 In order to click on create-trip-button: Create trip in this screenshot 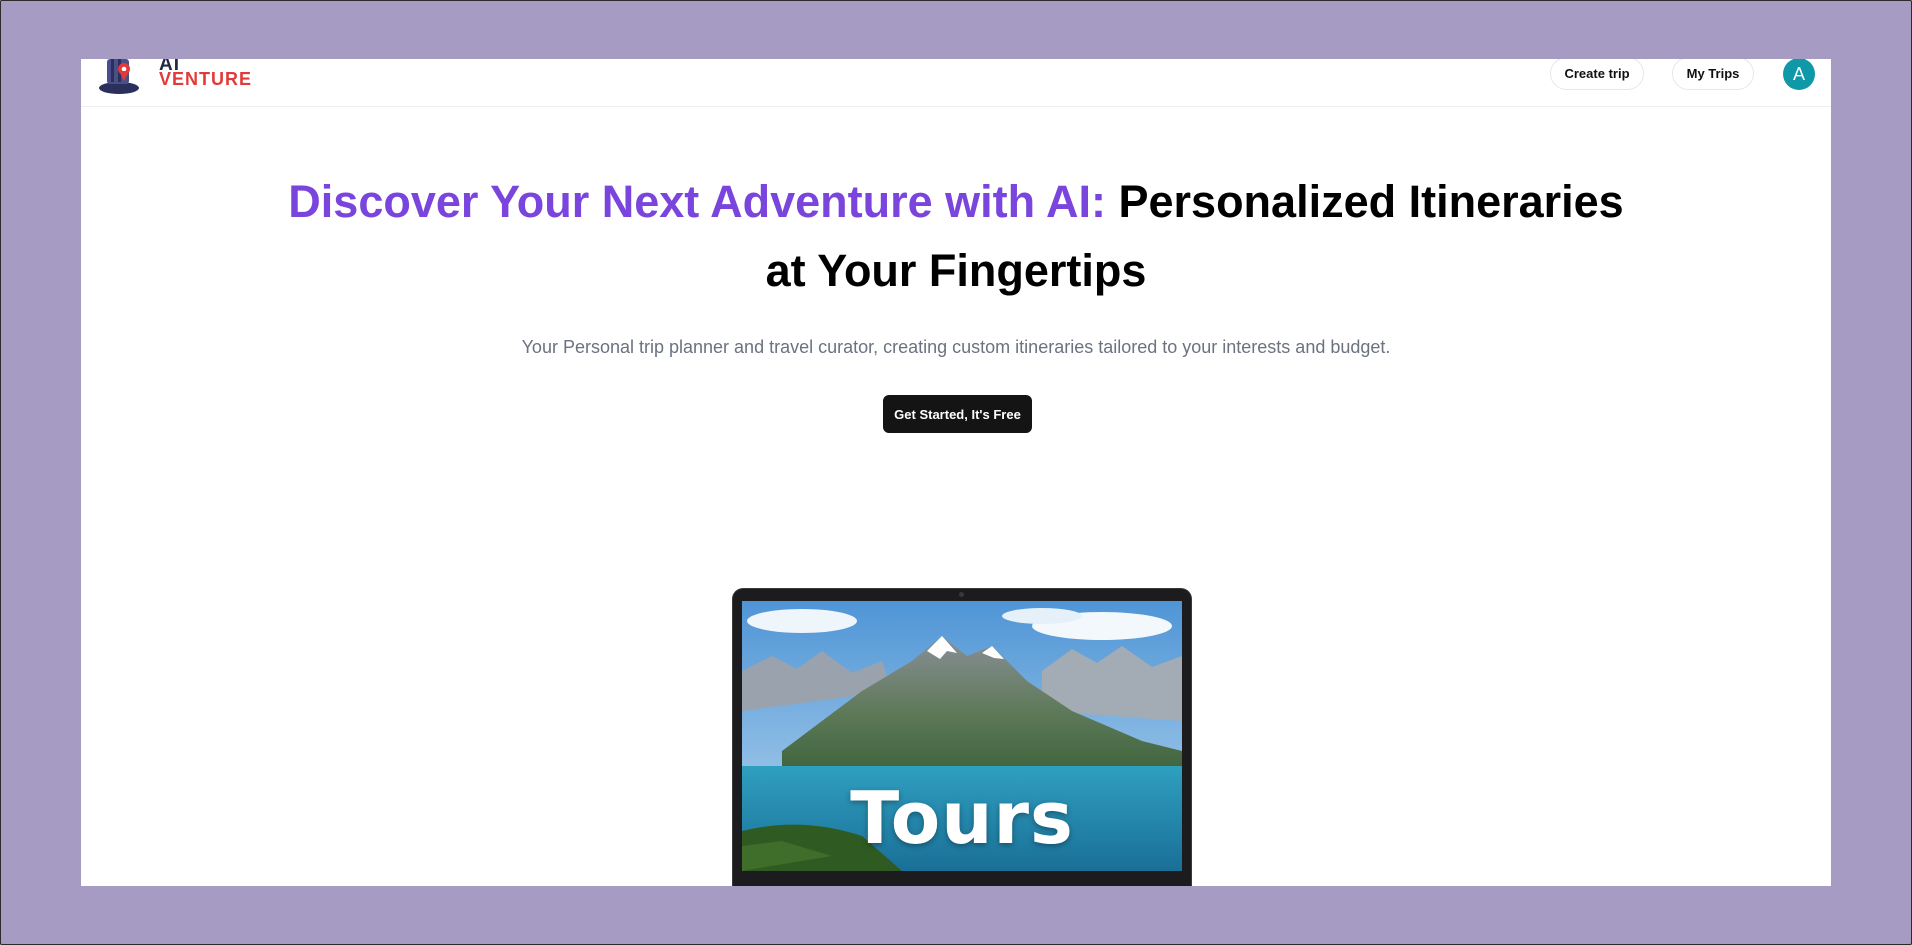, I will do `click(1597, 74)`.